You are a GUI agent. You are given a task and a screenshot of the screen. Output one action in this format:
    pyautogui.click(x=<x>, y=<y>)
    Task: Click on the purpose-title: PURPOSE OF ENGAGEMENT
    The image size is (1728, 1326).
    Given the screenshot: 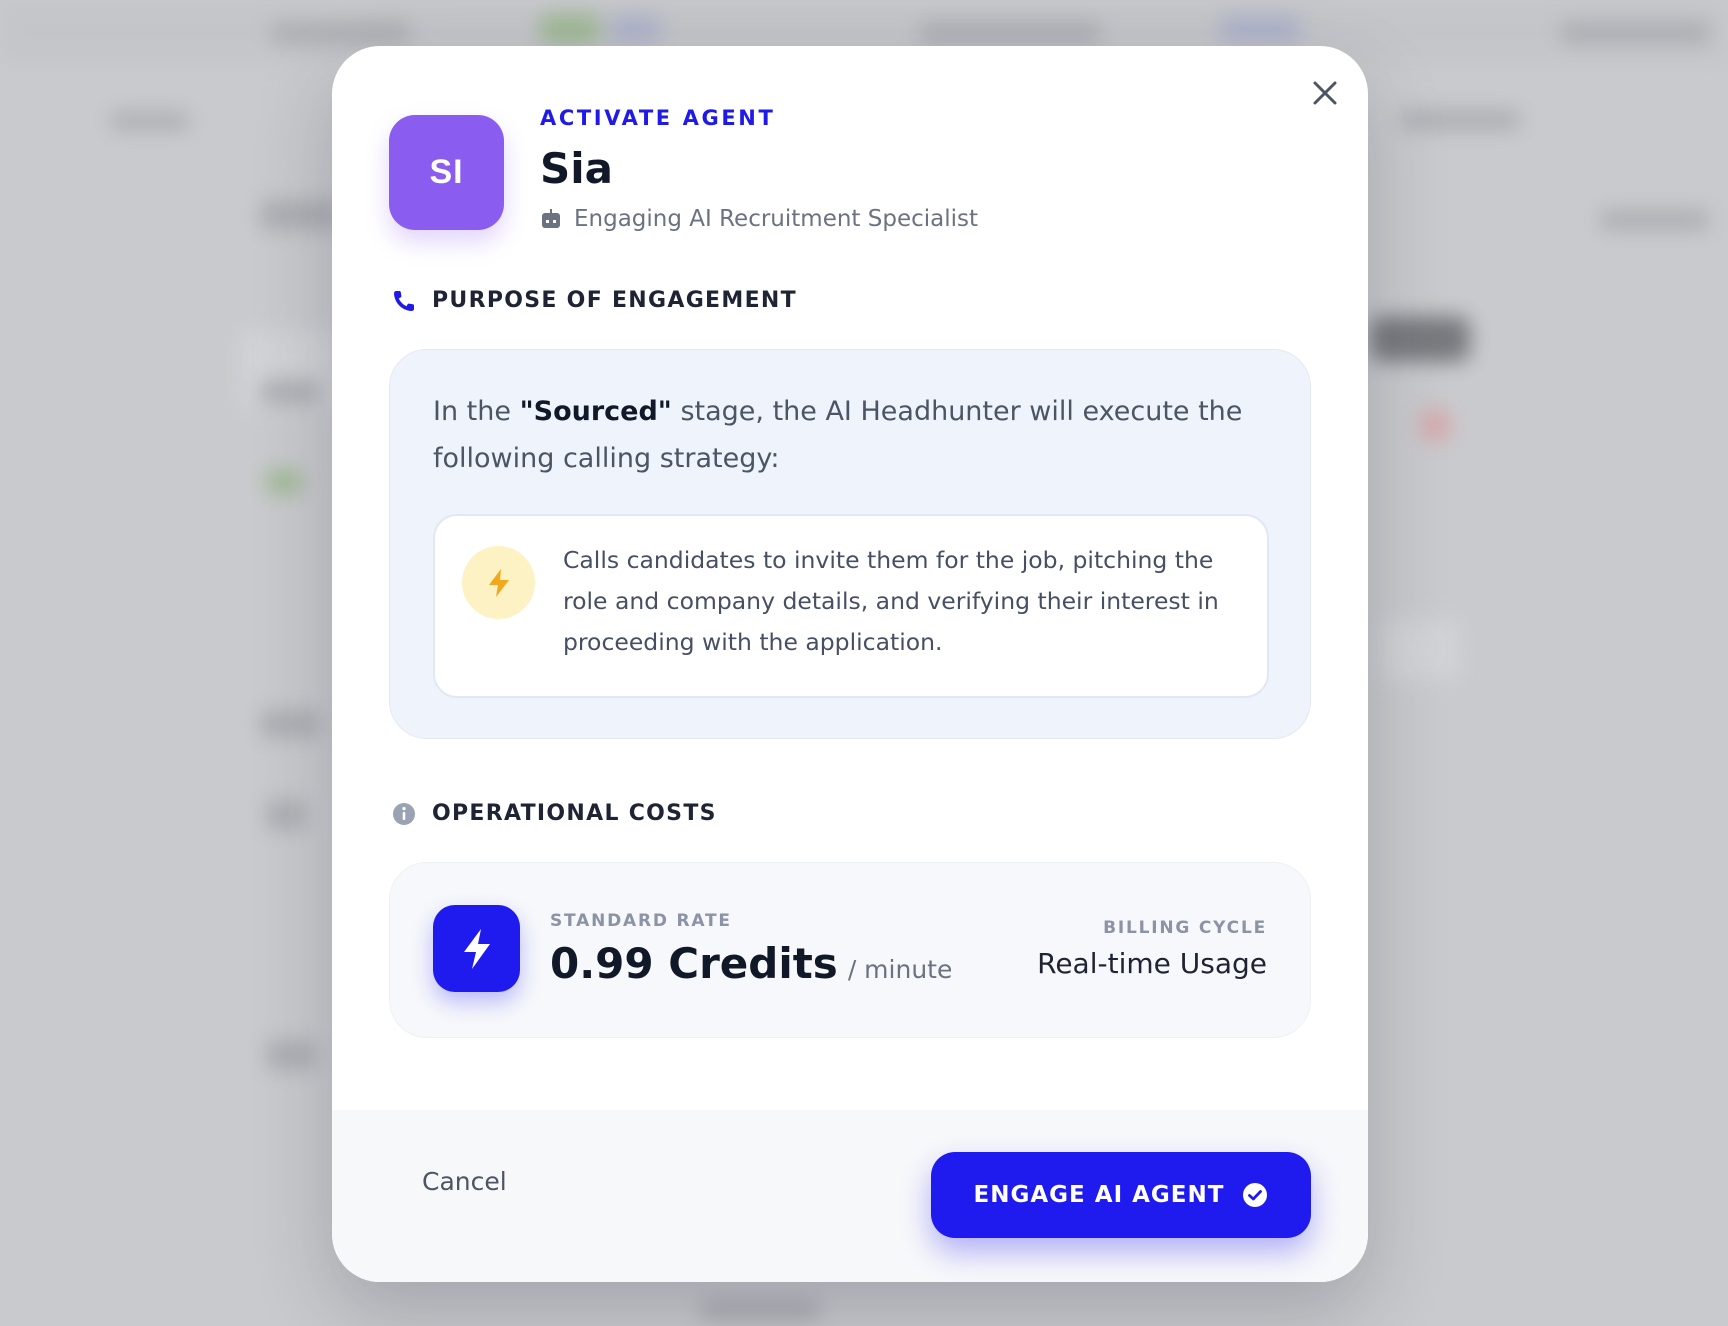 What is the action you would take?
    pyautogui.click(x=614, y=300)
    